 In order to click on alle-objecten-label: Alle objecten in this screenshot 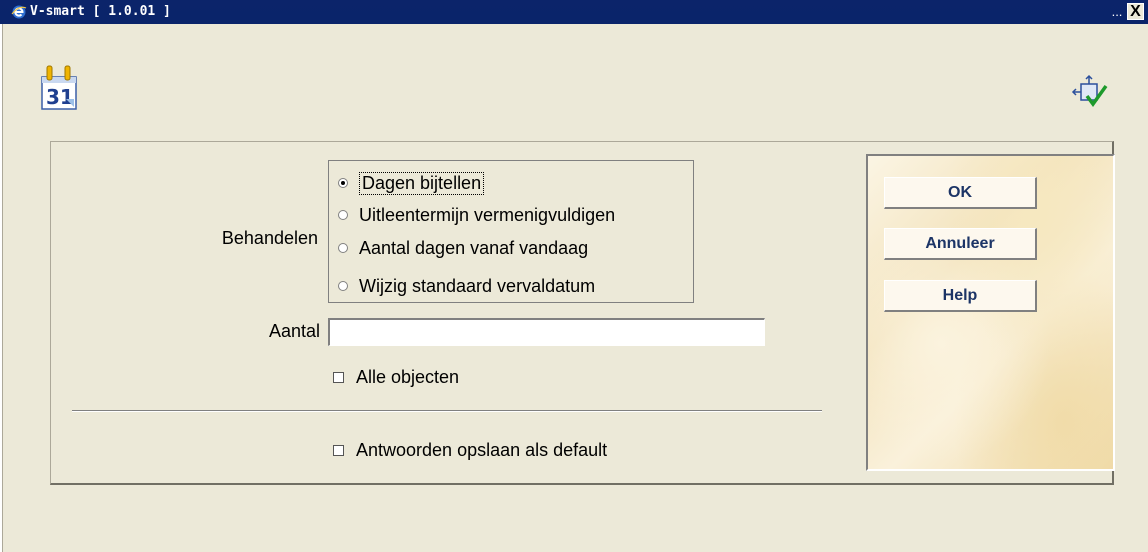, I will do `click(408, 376)`.